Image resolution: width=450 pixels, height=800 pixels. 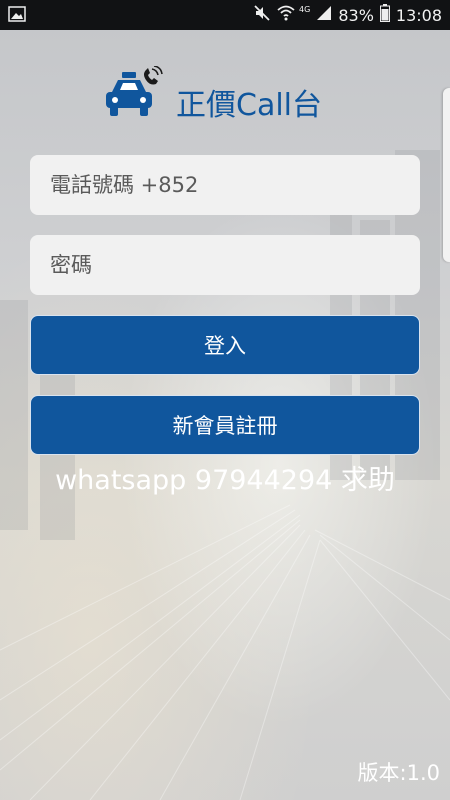 I want to click on phone-field, so click(x=225, y=185).